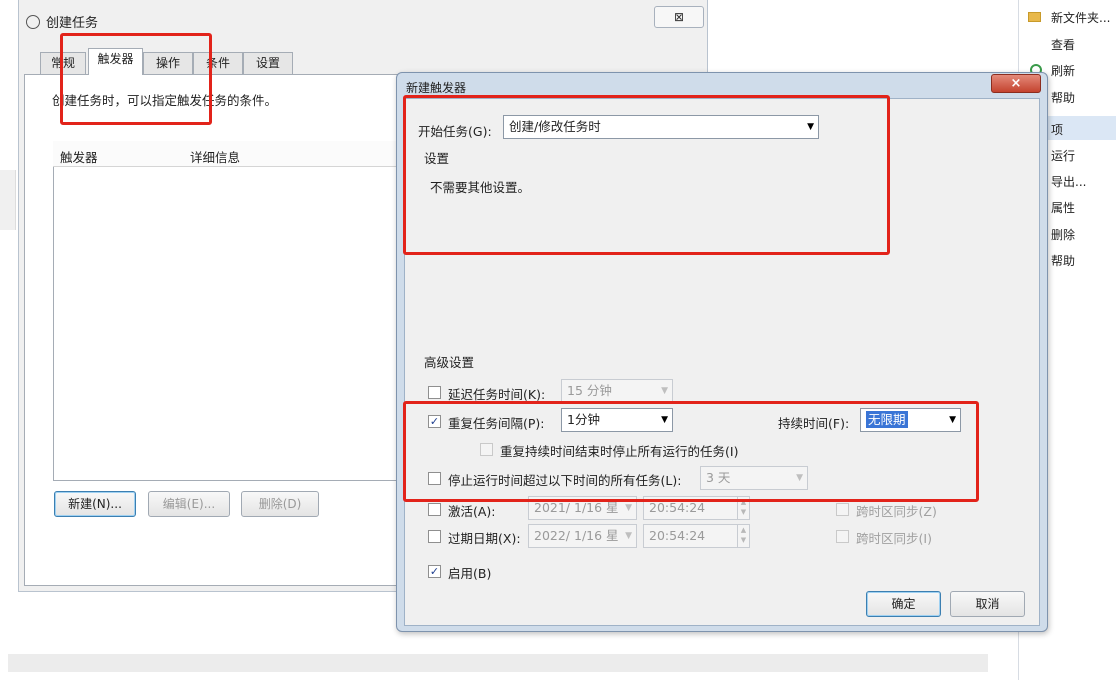  I want to click on col-header-trigger: 触发器, so click(79, 156).